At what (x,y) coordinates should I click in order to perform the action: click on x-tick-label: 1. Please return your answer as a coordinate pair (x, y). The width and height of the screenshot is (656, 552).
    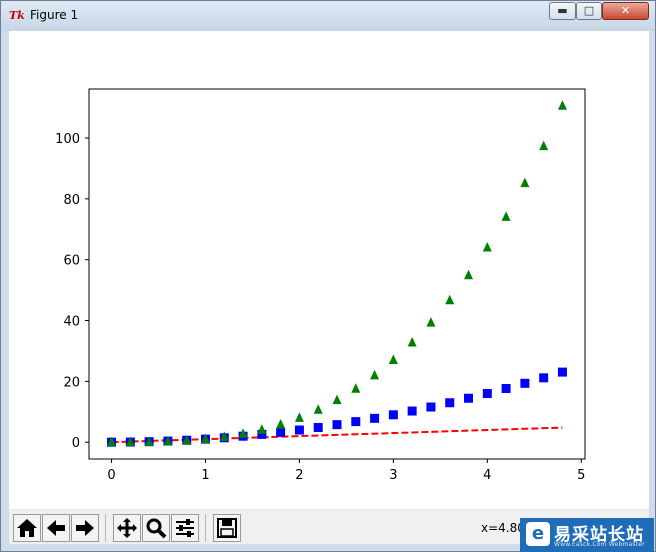
    Looking at the image, I should click on (205, 475).